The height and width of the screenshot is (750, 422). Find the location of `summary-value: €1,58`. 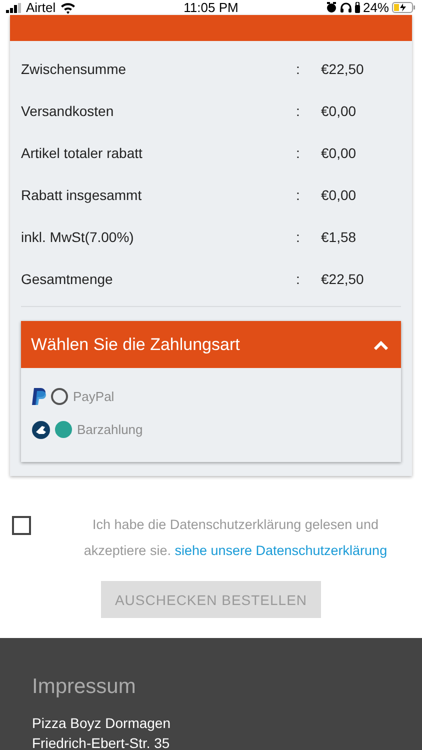

summary-value: €1,58 is located at coordinates (339, 237).